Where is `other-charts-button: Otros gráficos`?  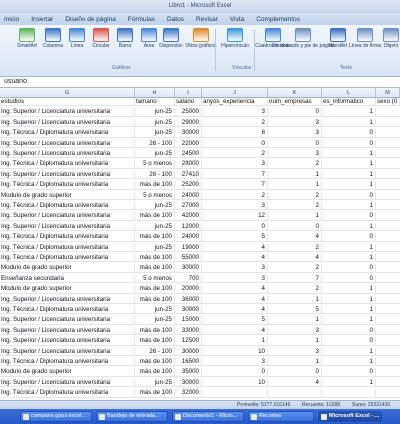 other-charts-button: Otros gráficos is located at coordinates (201, 38).